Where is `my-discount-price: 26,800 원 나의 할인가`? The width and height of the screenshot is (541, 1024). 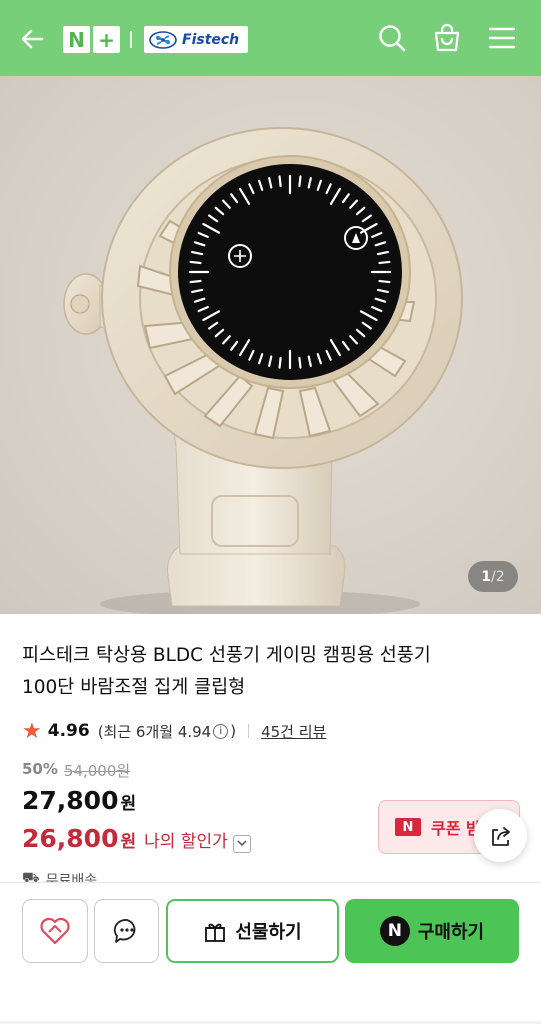
my-discount-price: 26,800 원 나의 할인가 is located at coordinates (136, 838).